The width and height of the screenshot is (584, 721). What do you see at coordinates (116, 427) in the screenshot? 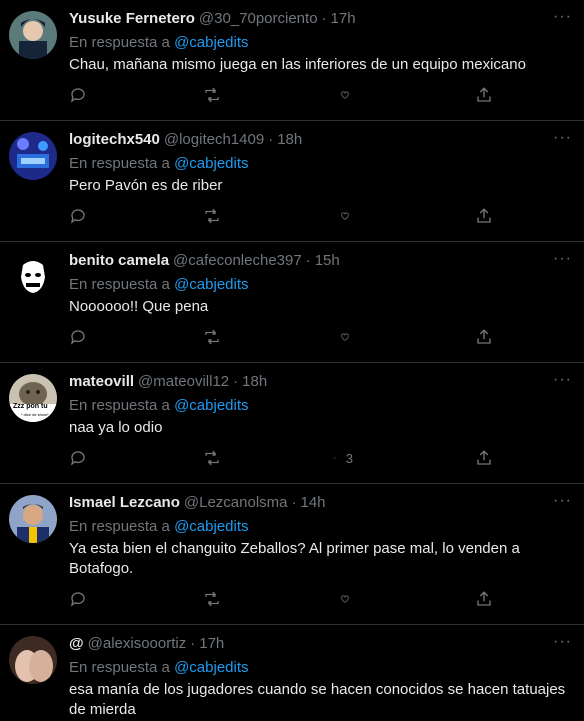
I see `tweet-text: naa ya lo odio` at bounding box center [116, 427].